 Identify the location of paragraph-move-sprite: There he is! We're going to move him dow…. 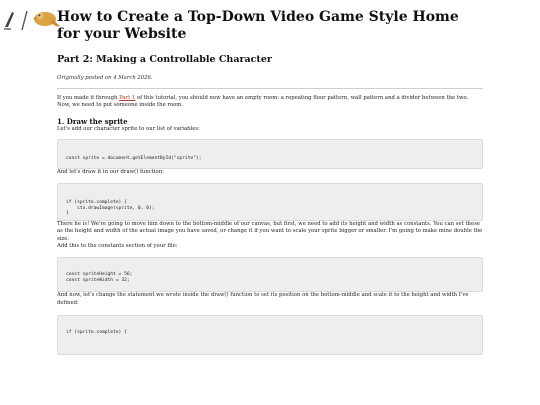
(270, 231).